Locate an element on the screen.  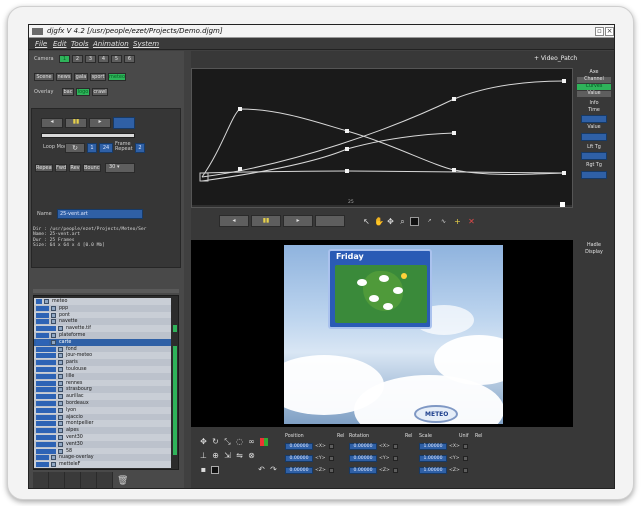
pan-icon: ✥ is located at coordinates (390, 221).